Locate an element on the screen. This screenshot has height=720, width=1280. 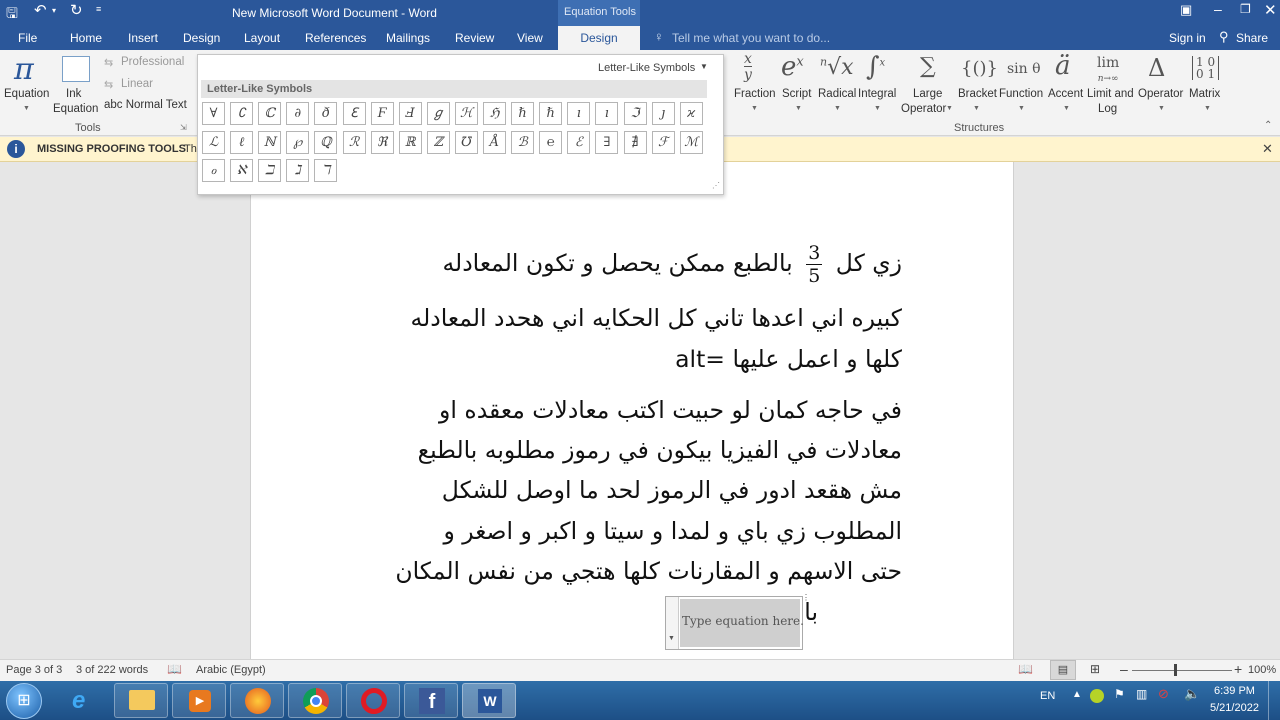
symbol-button: Ⅎ is located at coordinates (410, 113).